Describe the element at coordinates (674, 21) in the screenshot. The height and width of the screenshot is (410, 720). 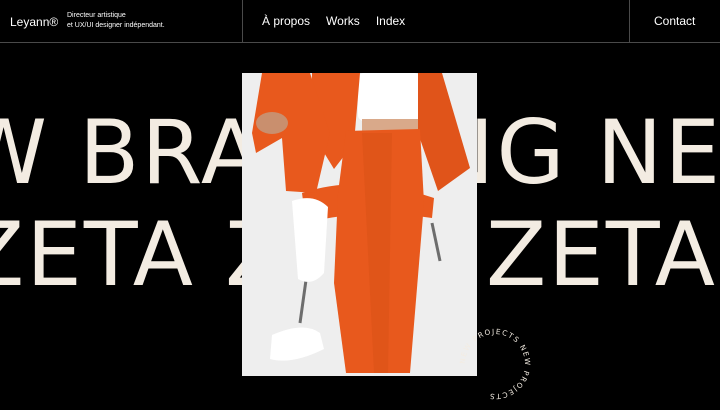
I see `contact-link: Contact` at that location.